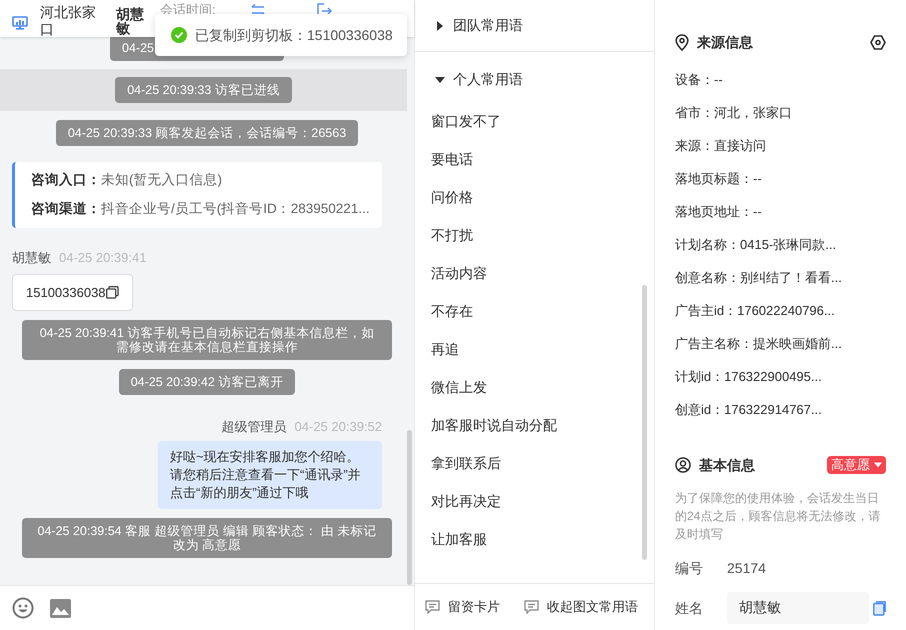 The image size is (906, 630). I want to click on intent-dropdown: 高意愿, so click(856, 465).